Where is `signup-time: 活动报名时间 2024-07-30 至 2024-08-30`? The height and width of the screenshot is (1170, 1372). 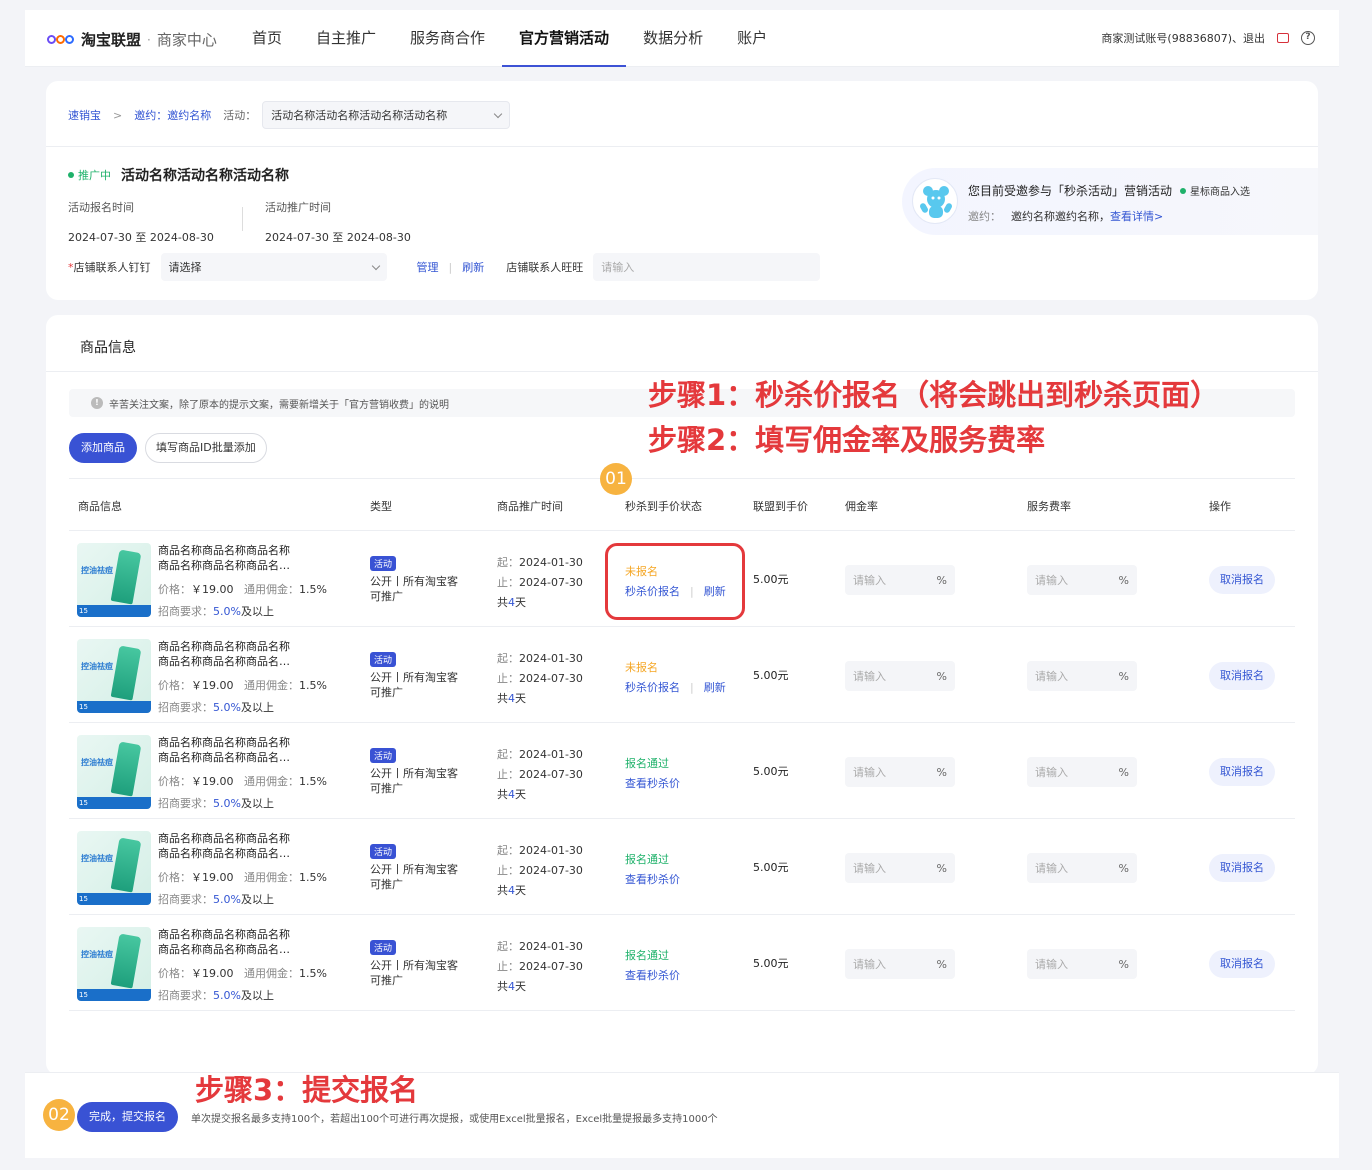
signup-time: 活动报名时间 2024-07-30 至 2024-08-30 is located at coordinates (141, 222).